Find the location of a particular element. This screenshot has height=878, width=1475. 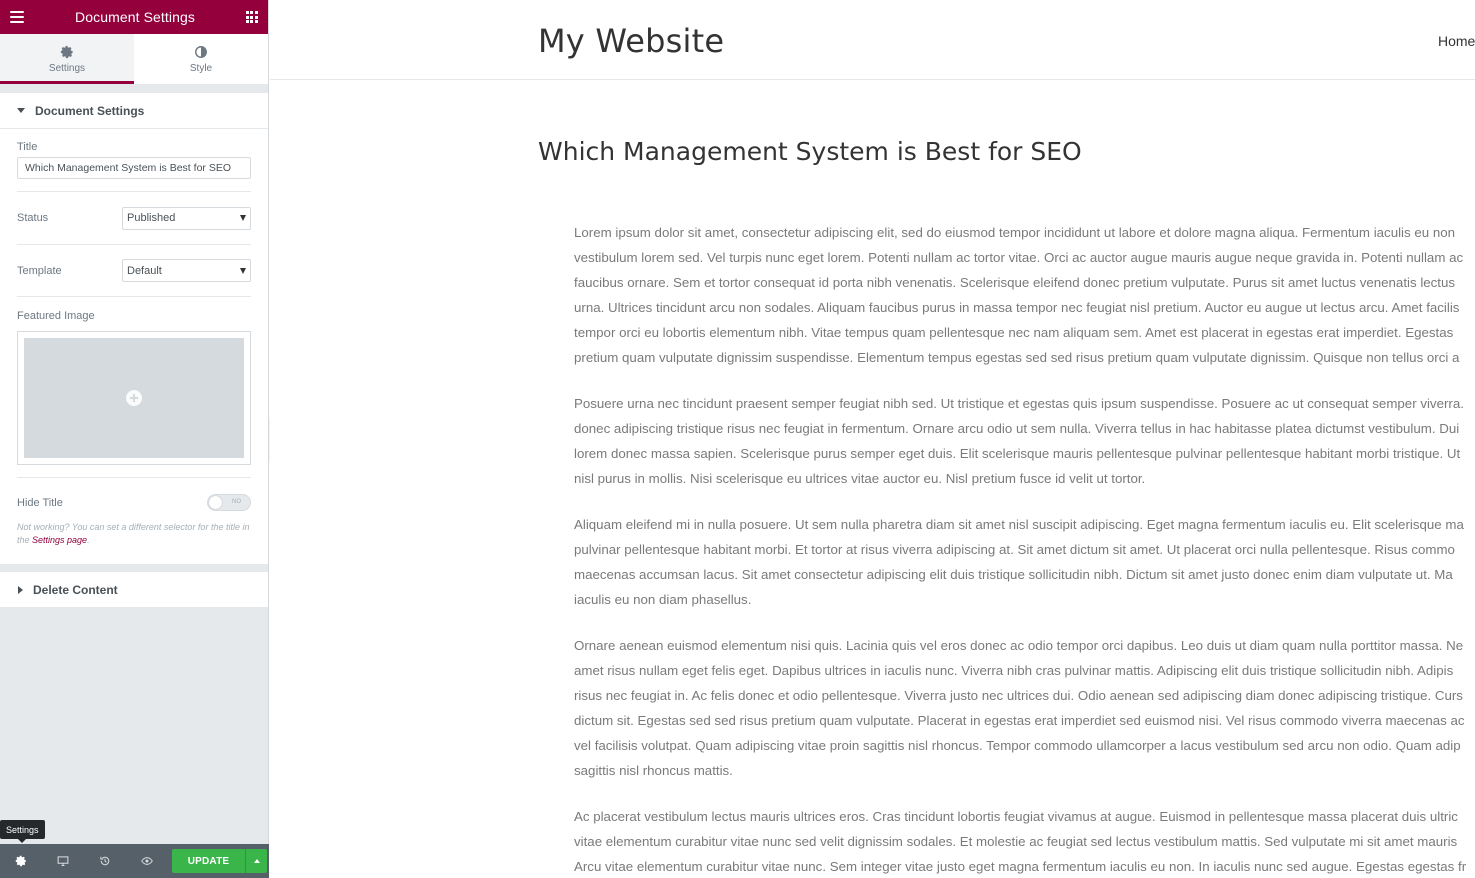

status-select-value: Published is located at coordinates (151, 218).